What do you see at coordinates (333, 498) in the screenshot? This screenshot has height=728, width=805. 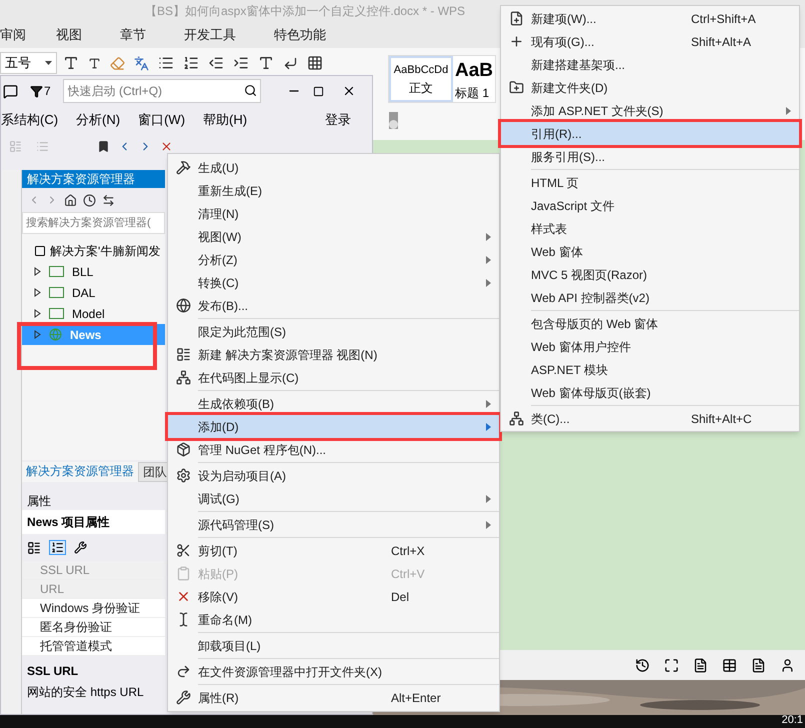 I see `menu-item: 调试(G)` at bounding box center [333, 498].